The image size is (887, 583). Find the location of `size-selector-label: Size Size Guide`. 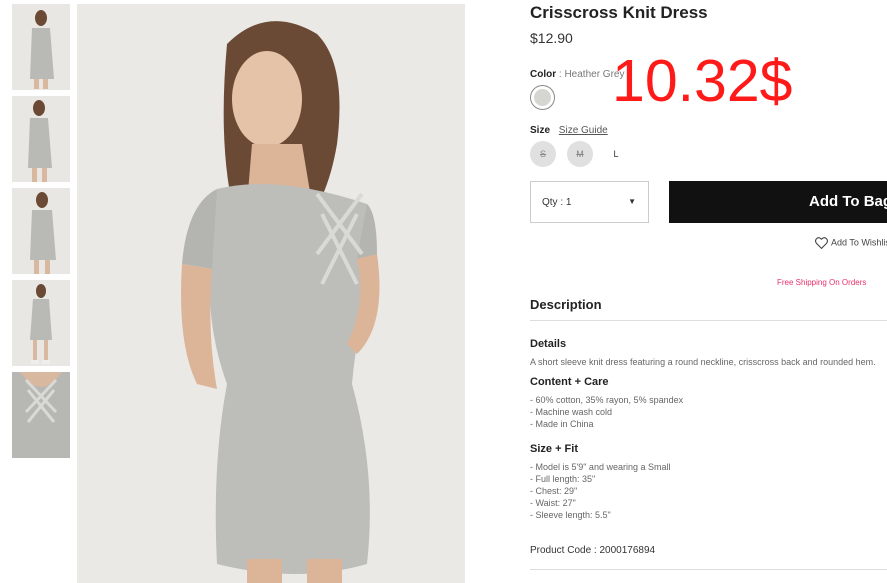

size-selector-label: Size Size Guide is located at coordinates (569, 130).